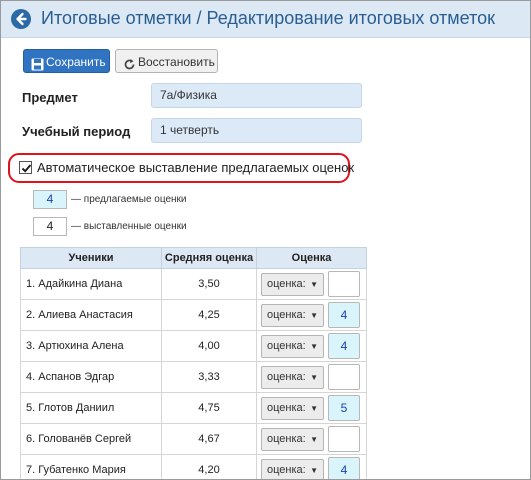 The width and height of the screenshot is (531, 480). Describe the element at coordinates (50, 226) in the screenshot. I see `legend-assigned-box: 4` at that location.